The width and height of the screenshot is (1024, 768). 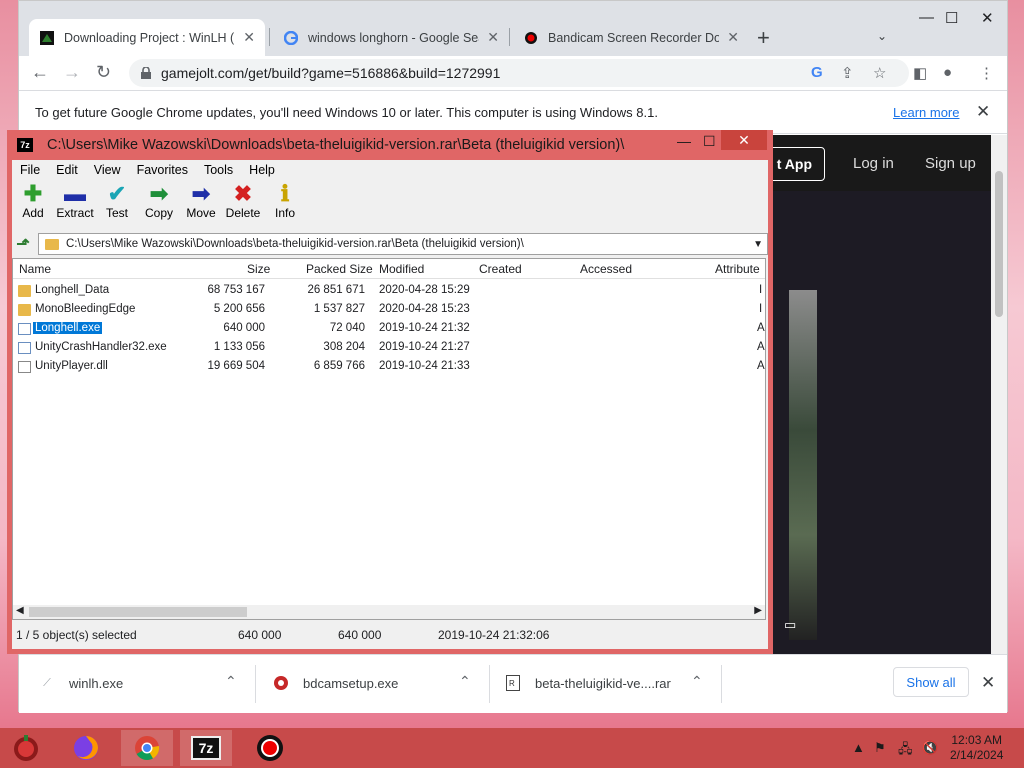 I want to click on network-icon: 🖧, so click(x=905, y=751).